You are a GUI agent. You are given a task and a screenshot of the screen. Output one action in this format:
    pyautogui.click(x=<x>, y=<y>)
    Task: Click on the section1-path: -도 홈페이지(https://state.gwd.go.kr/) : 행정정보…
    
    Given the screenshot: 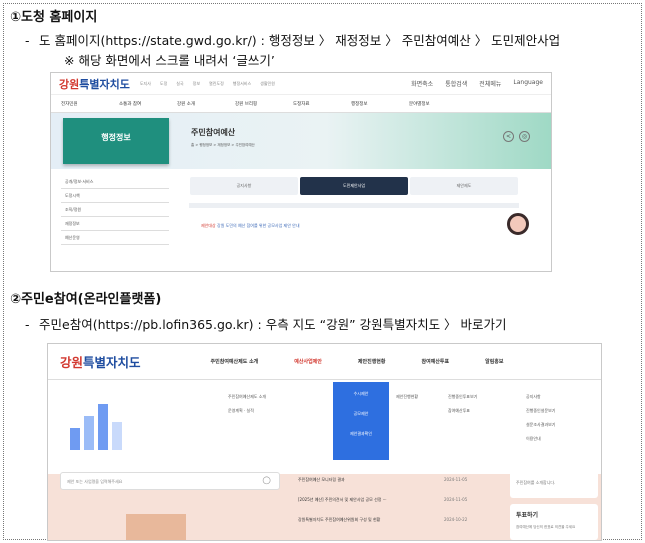 What is the action you would take?
    pyautogui.click(x=293, y=40)
    